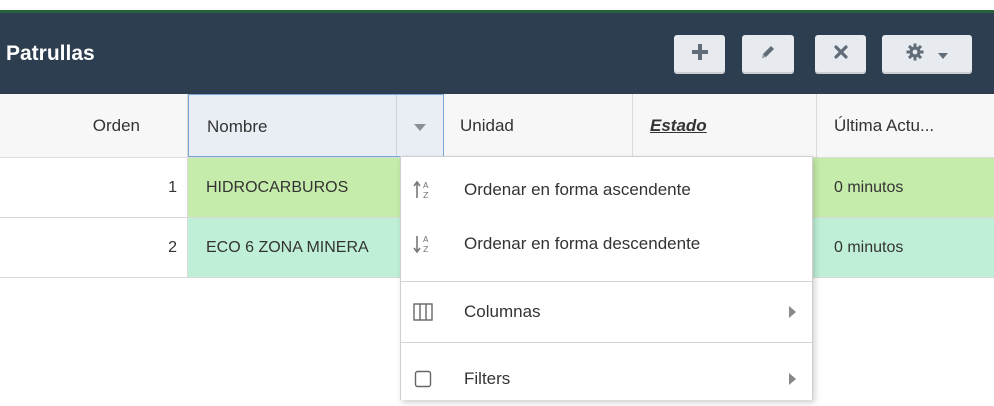 This screenshot has width=994, height=406. I want to click on plus-icon, so click(700, 54).